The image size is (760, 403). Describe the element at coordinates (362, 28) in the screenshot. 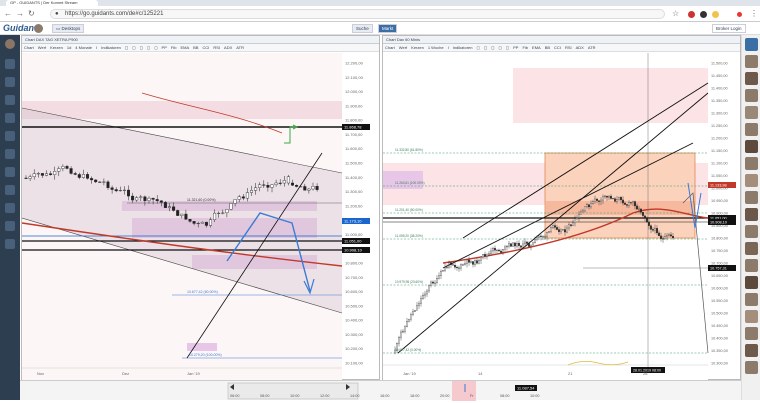

I see `search-button: Suche` at that location.